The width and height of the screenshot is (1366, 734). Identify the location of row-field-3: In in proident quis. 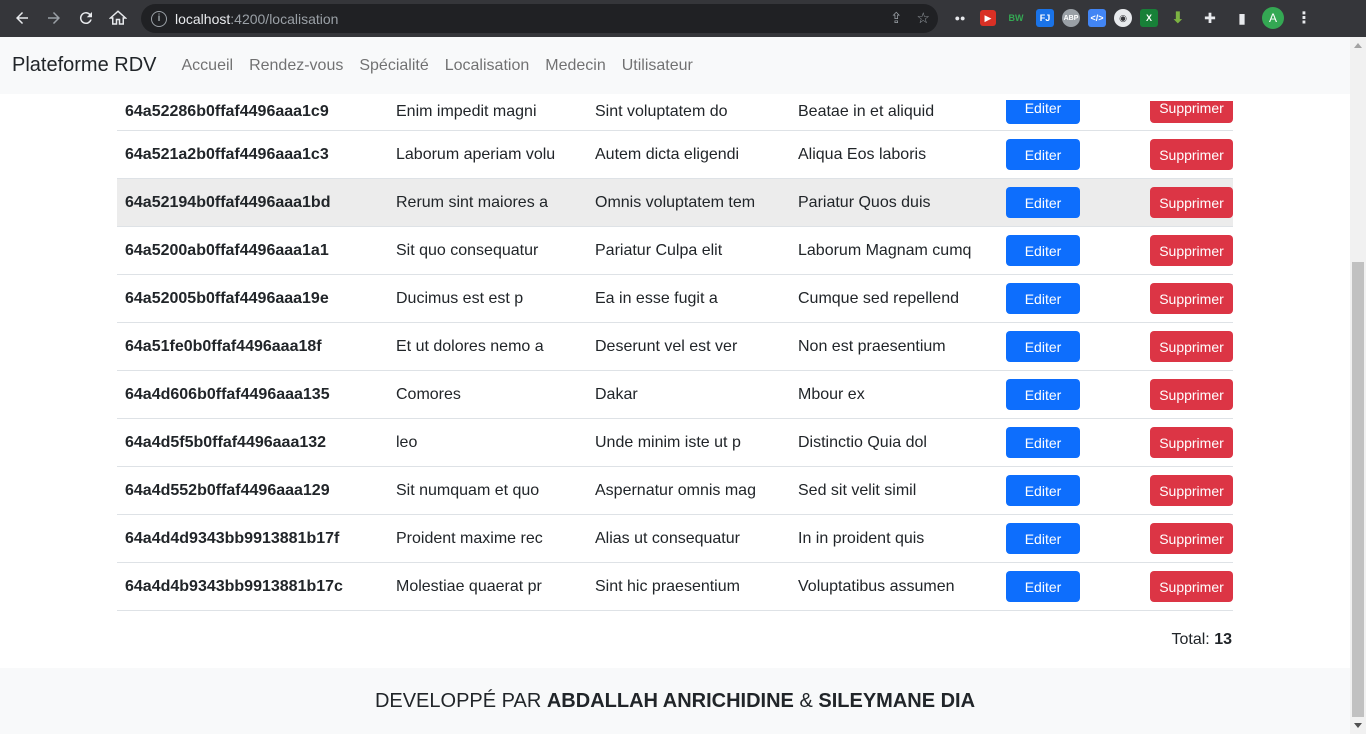
(898, 539).